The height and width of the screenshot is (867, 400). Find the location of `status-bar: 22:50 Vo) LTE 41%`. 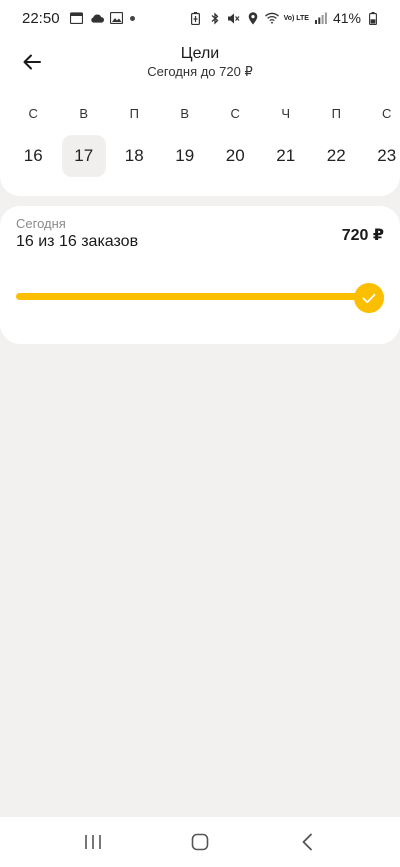

status-bar: 22:50 Vo) LTE 41% is located at coordinates (200, 18).